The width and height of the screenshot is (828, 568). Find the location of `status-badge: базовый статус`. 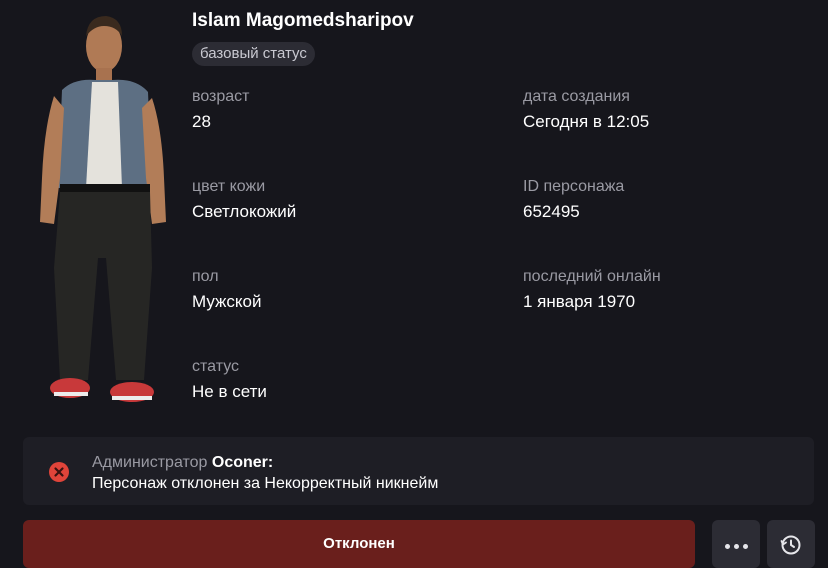

status-badge: базовый статус is located at coordinates (253, 54).